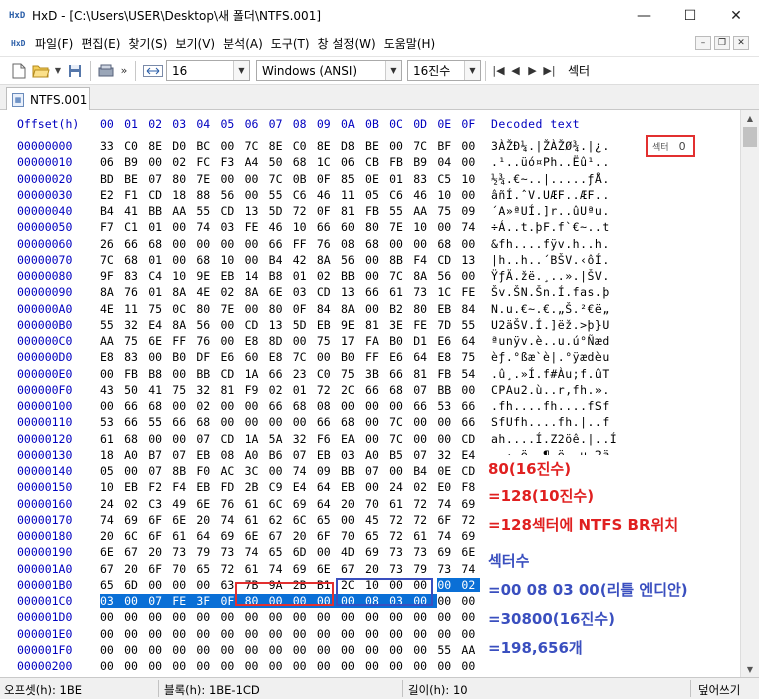  What do you see at coordinates (377, 601) in the screenshot?
I see `hex-byte: 08` at bounding box center [377, 601].